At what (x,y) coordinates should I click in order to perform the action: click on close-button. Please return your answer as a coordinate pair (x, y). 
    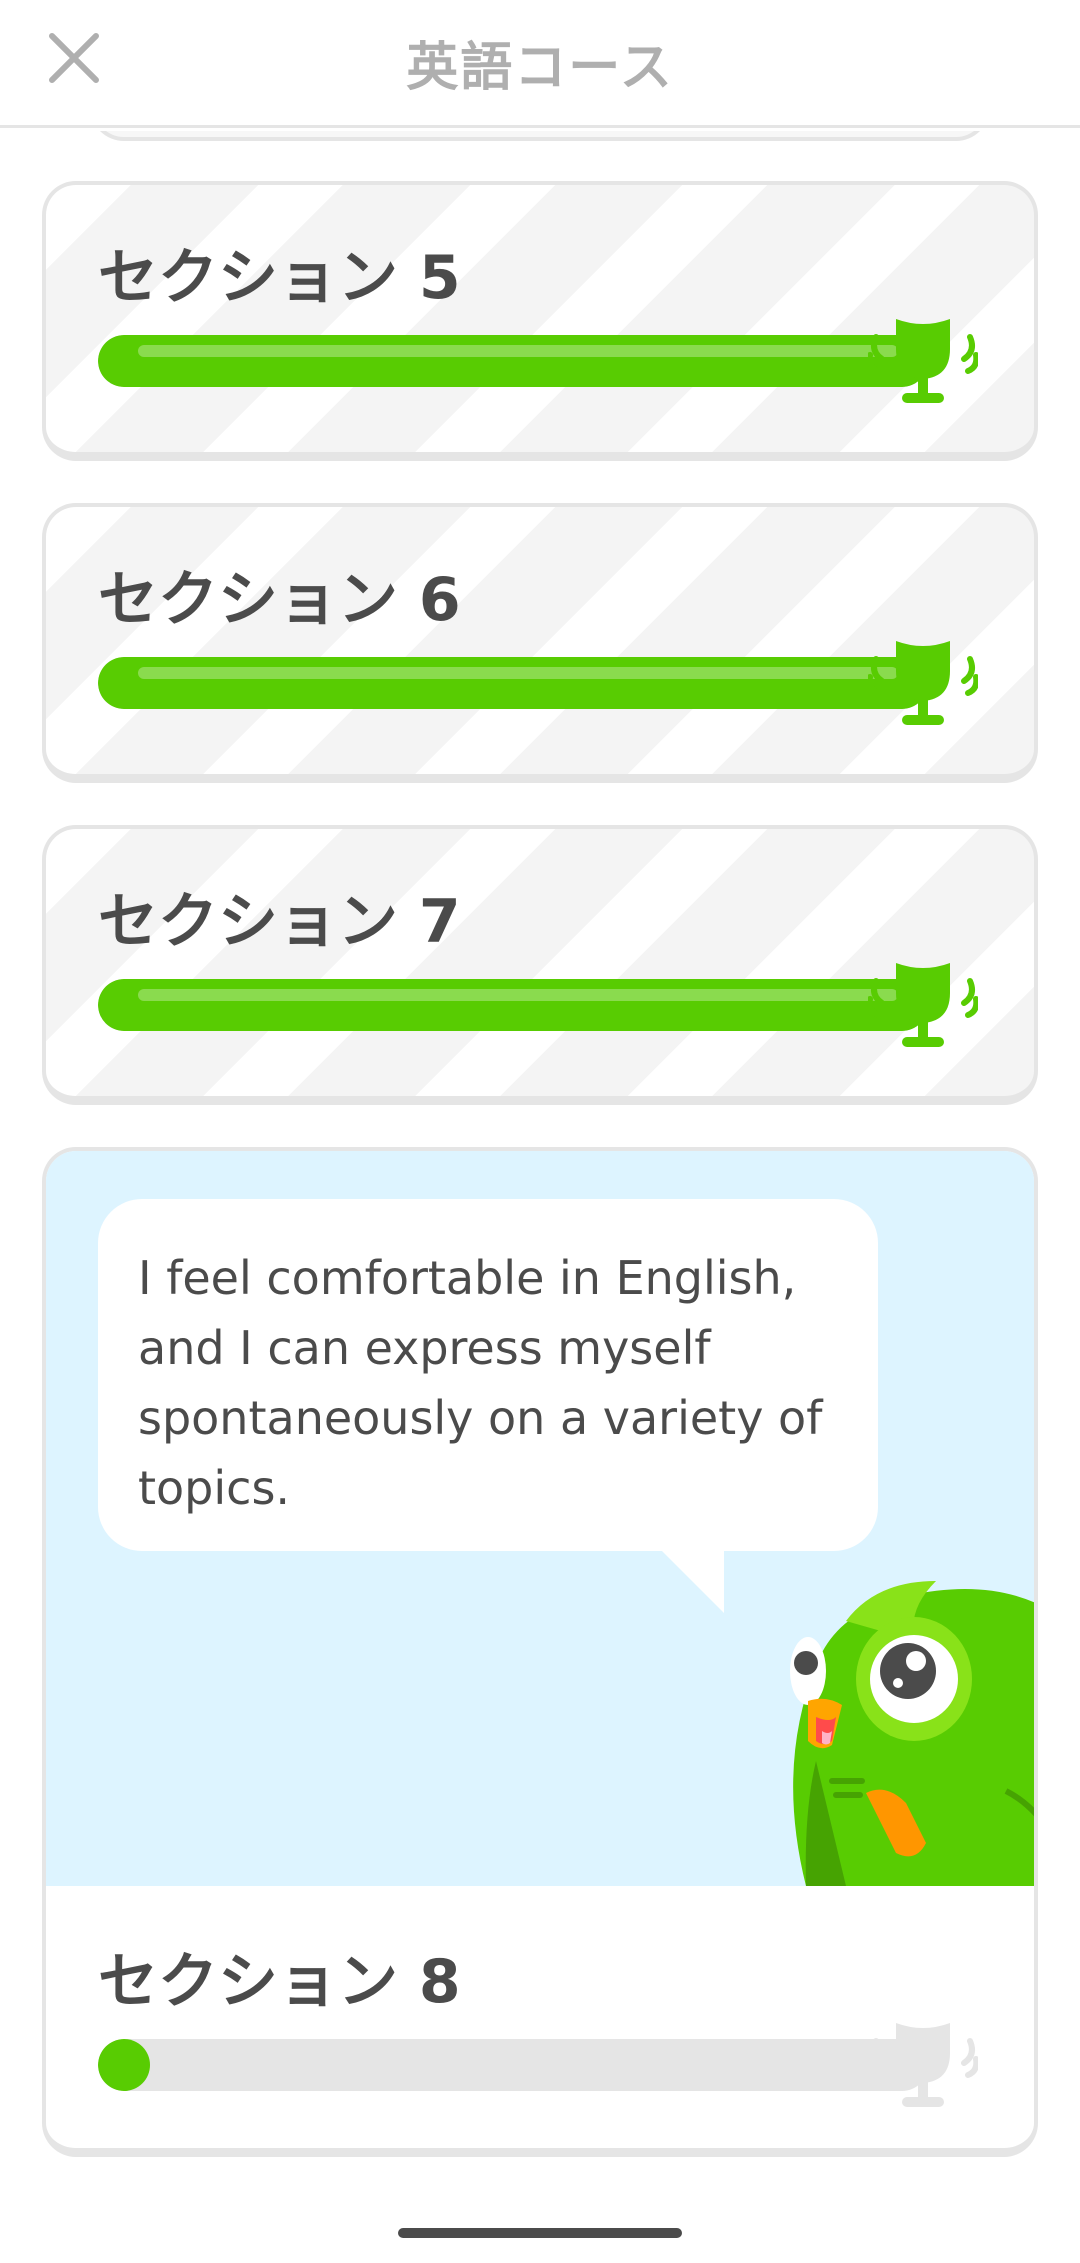
    Looking at the image, I should click on (74, 58).